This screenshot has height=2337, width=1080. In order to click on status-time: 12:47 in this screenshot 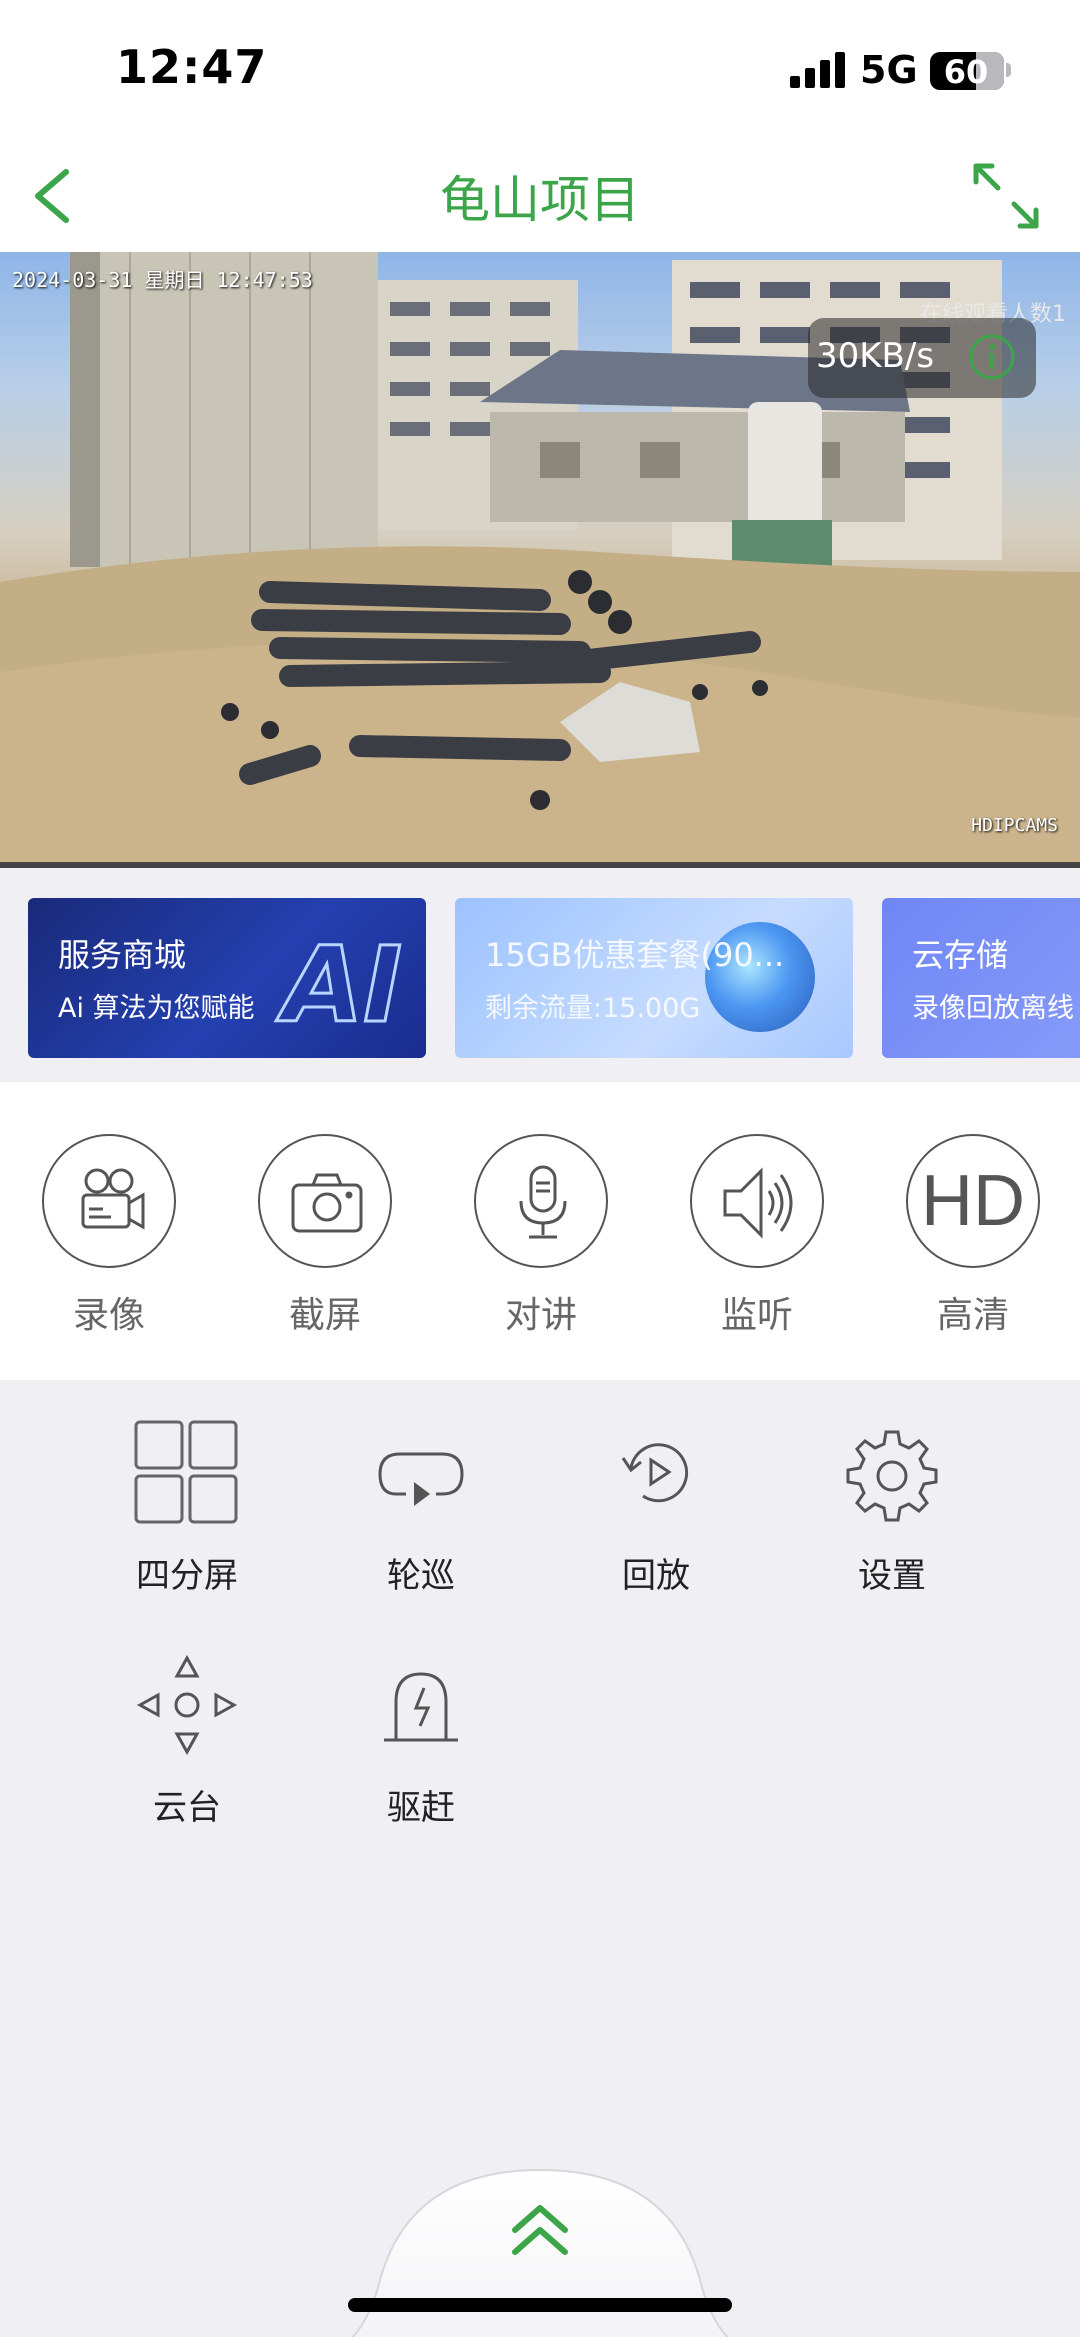, I will do `click(192, 67)`.